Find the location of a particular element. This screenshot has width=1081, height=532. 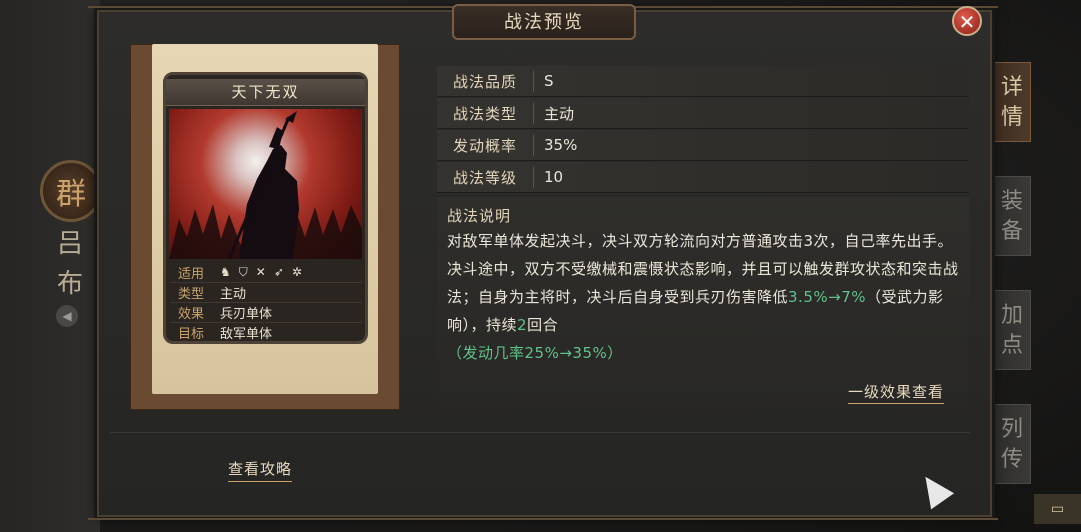

description-duration-value: 2 is located at coordinates (522, 325).